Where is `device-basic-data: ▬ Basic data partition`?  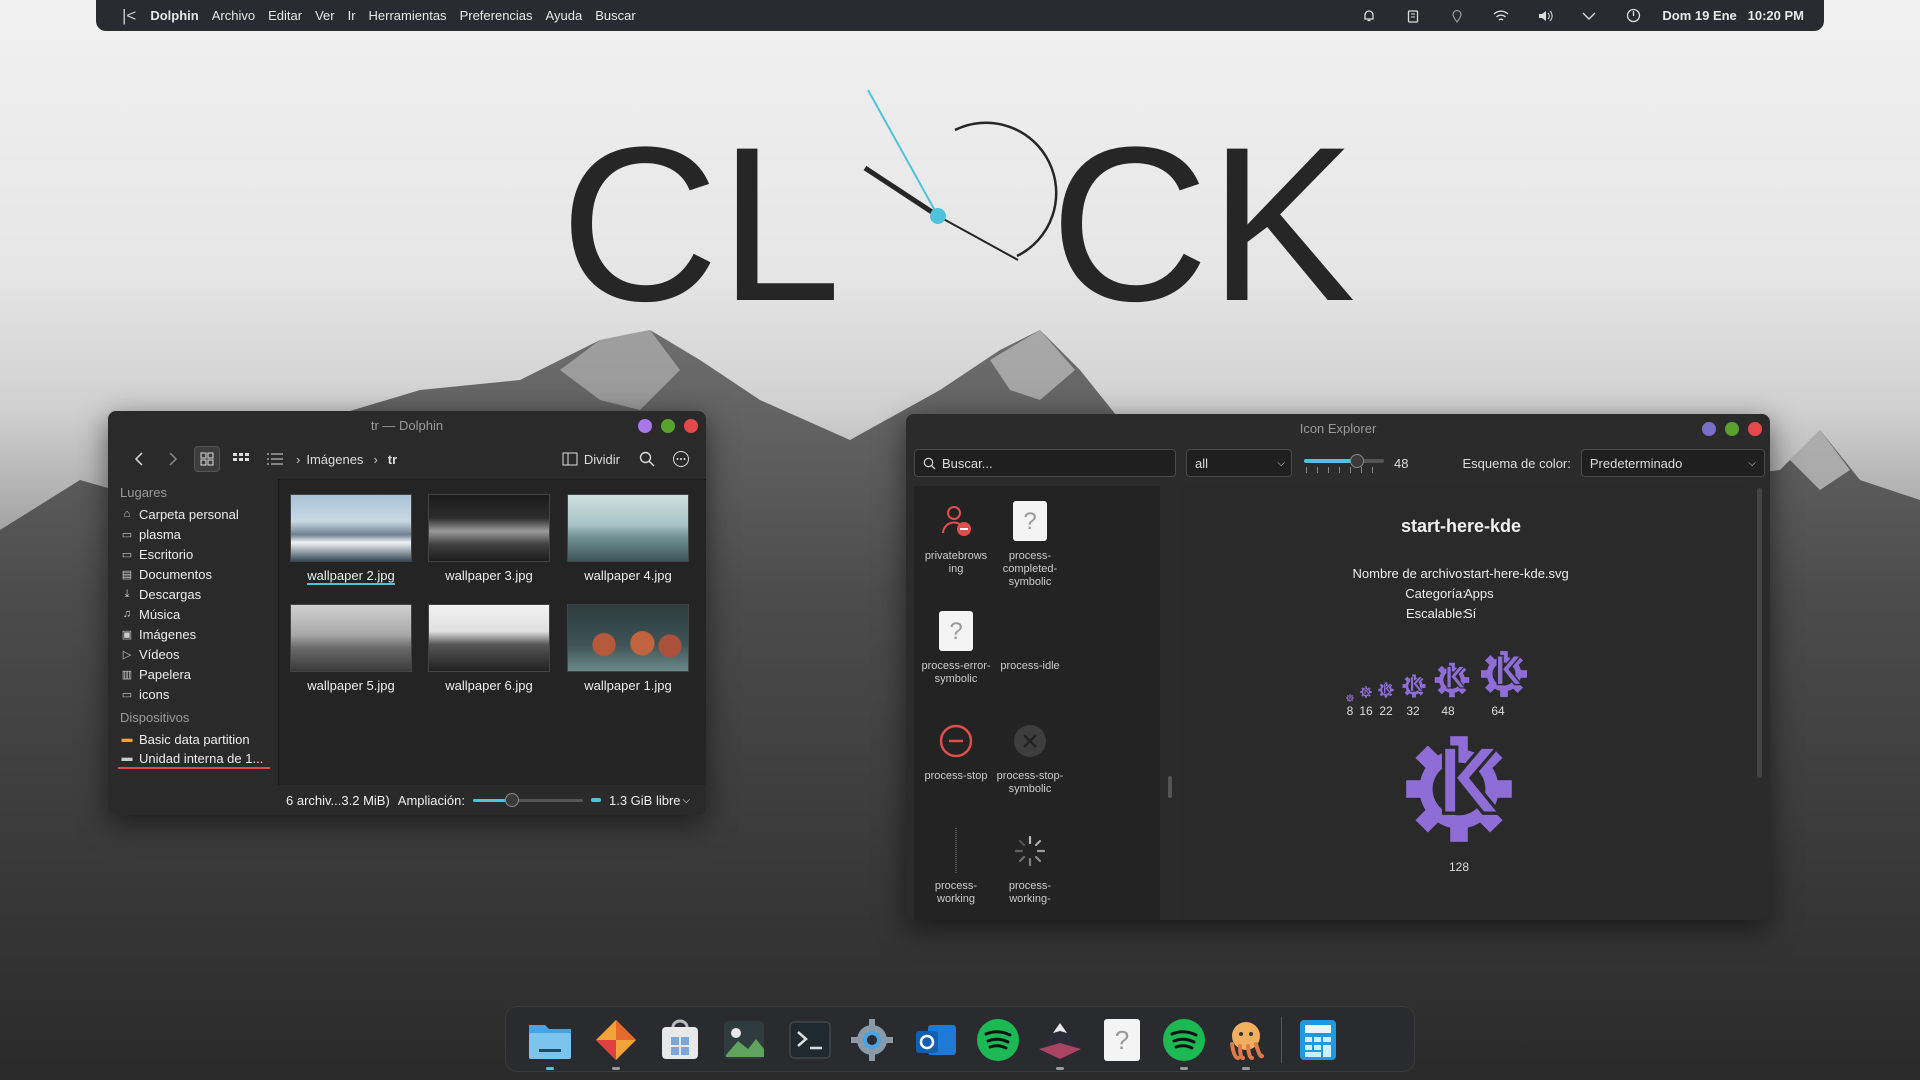 device-basic-data: ▬ Basic data partition is located at coordinates (198, 739).